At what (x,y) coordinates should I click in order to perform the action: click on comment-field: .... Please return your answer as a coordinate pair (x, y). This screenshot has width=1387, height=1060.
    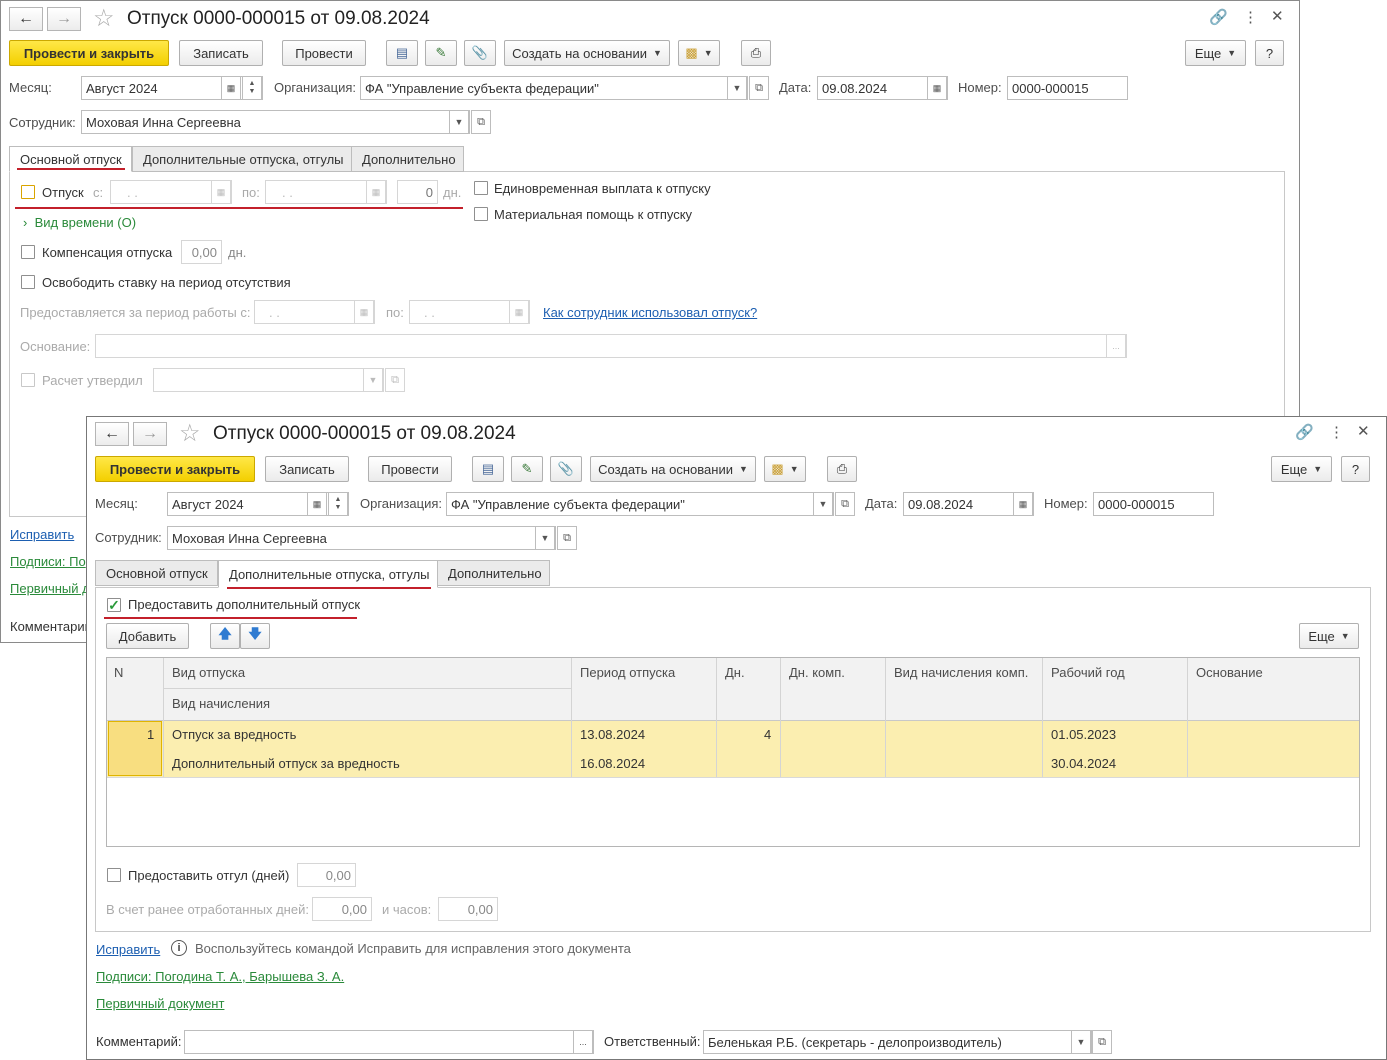
    Looking at the image, I should click on (389, 1042).